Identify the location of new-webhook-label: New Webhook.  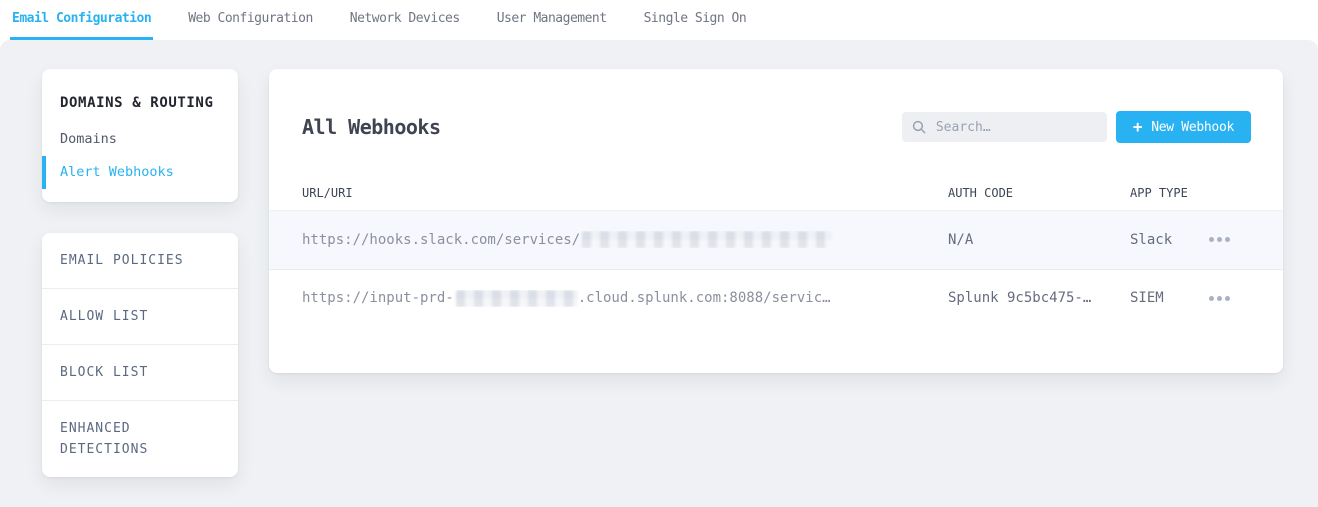
(1192, 127).